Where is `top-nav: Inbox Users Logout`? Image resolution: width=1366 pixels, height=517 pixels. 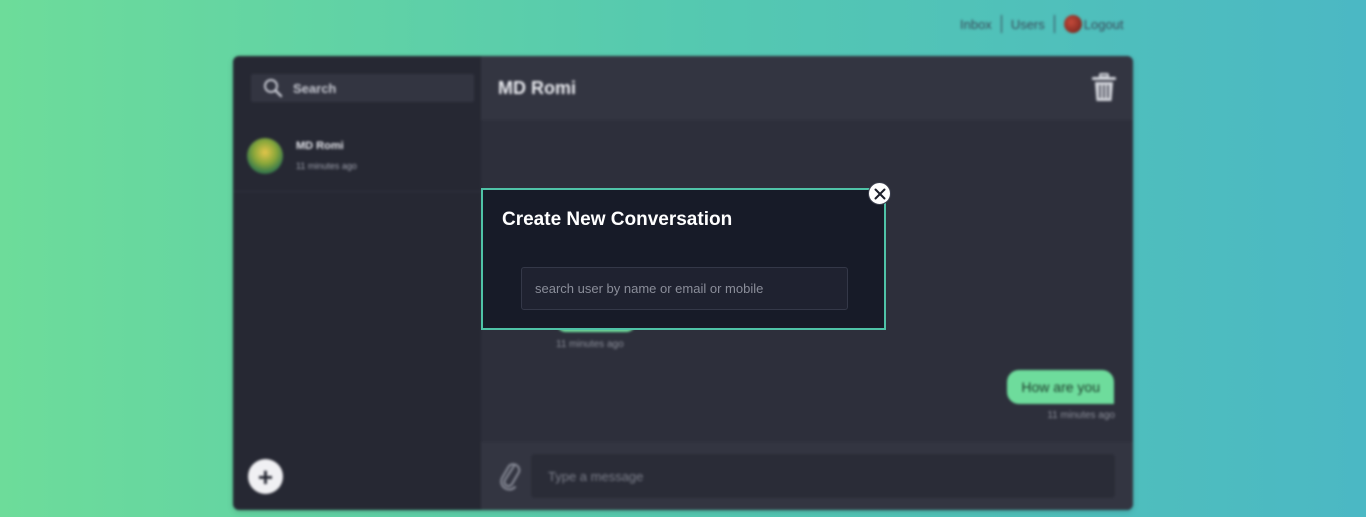
top-nav: Inbox Users Logout is located at coordinates (1042, 24).